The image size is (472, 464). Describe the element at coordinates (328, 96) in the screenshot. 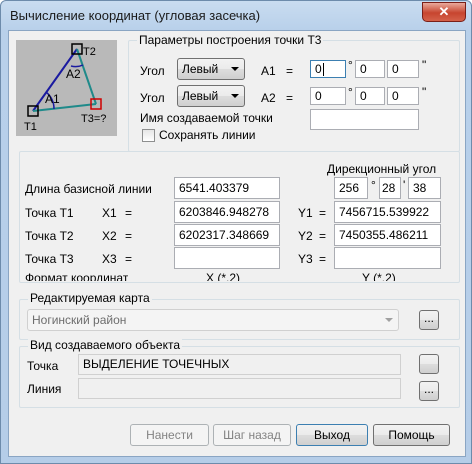

I see `angle2-degrees-input: 0` at that location.